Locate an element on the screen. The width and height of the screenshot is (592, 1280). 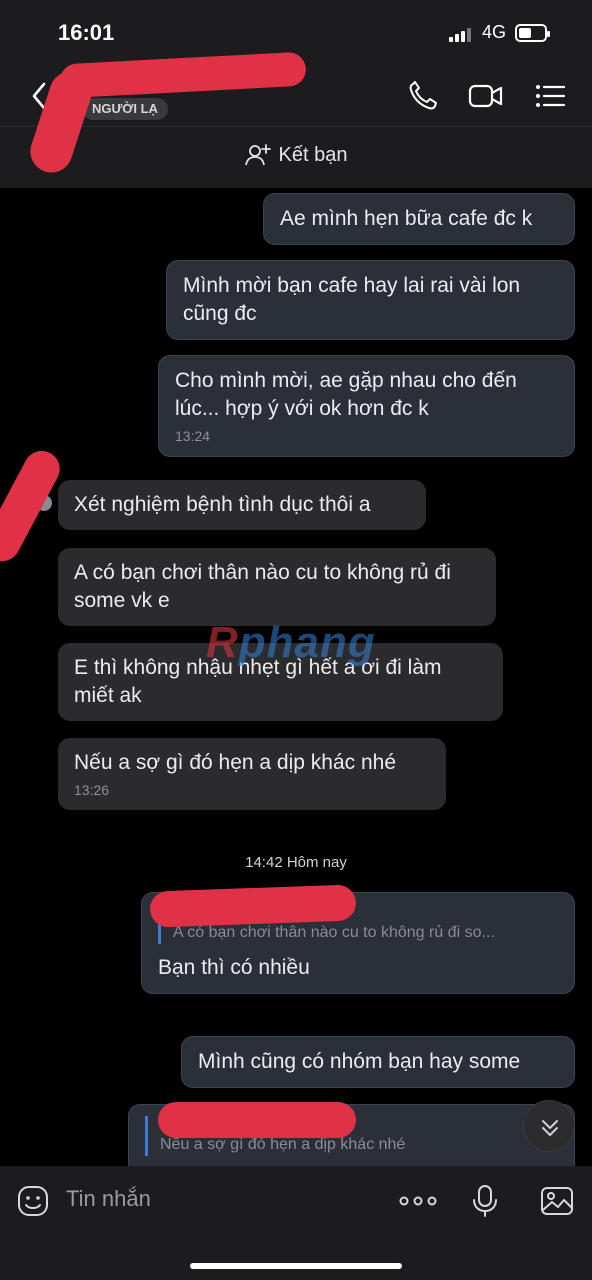
add-friend-label: Kết bạn is located at coordinates (313, 154).